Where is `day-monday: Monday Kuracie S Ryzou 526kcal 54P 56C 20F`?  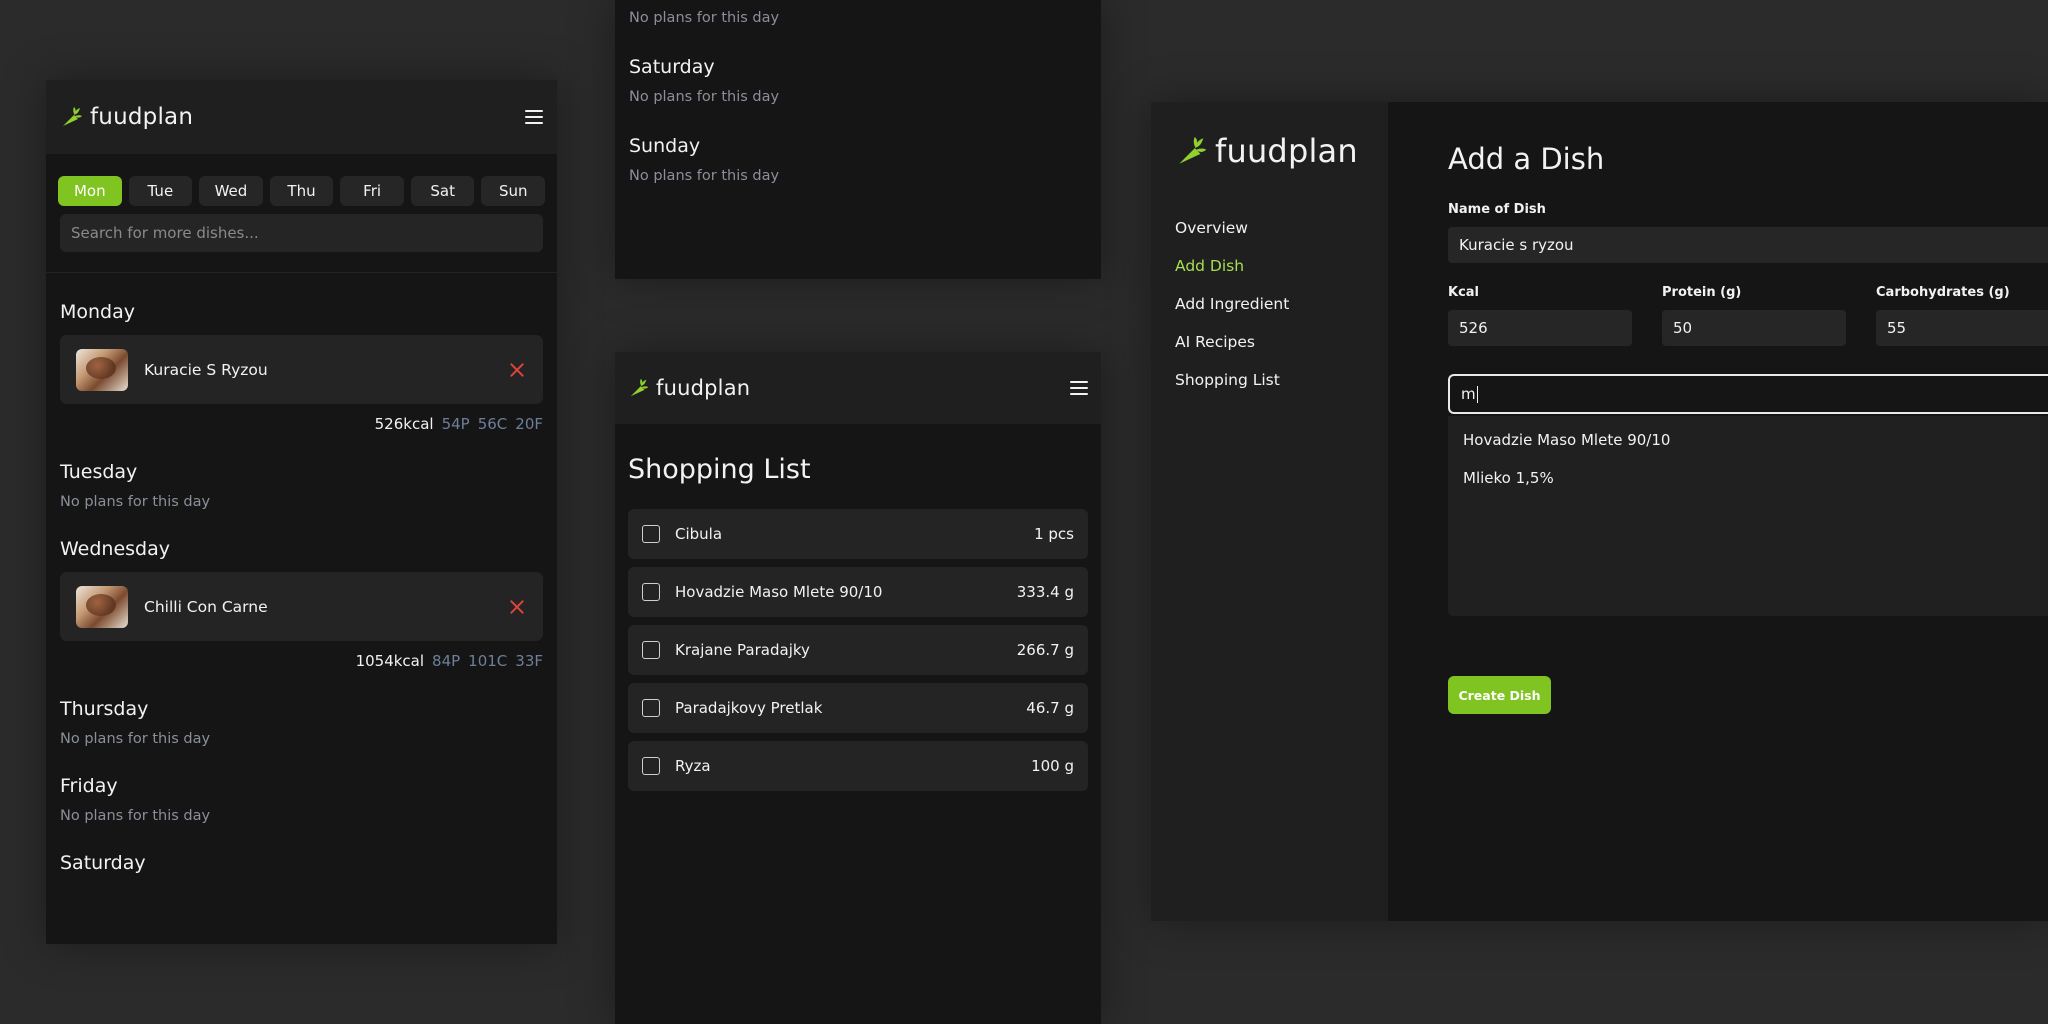 day-monday: Monday Kuracie S Ryzou 526kcal 54P 56C 20F is located at coordinates (301, 367).